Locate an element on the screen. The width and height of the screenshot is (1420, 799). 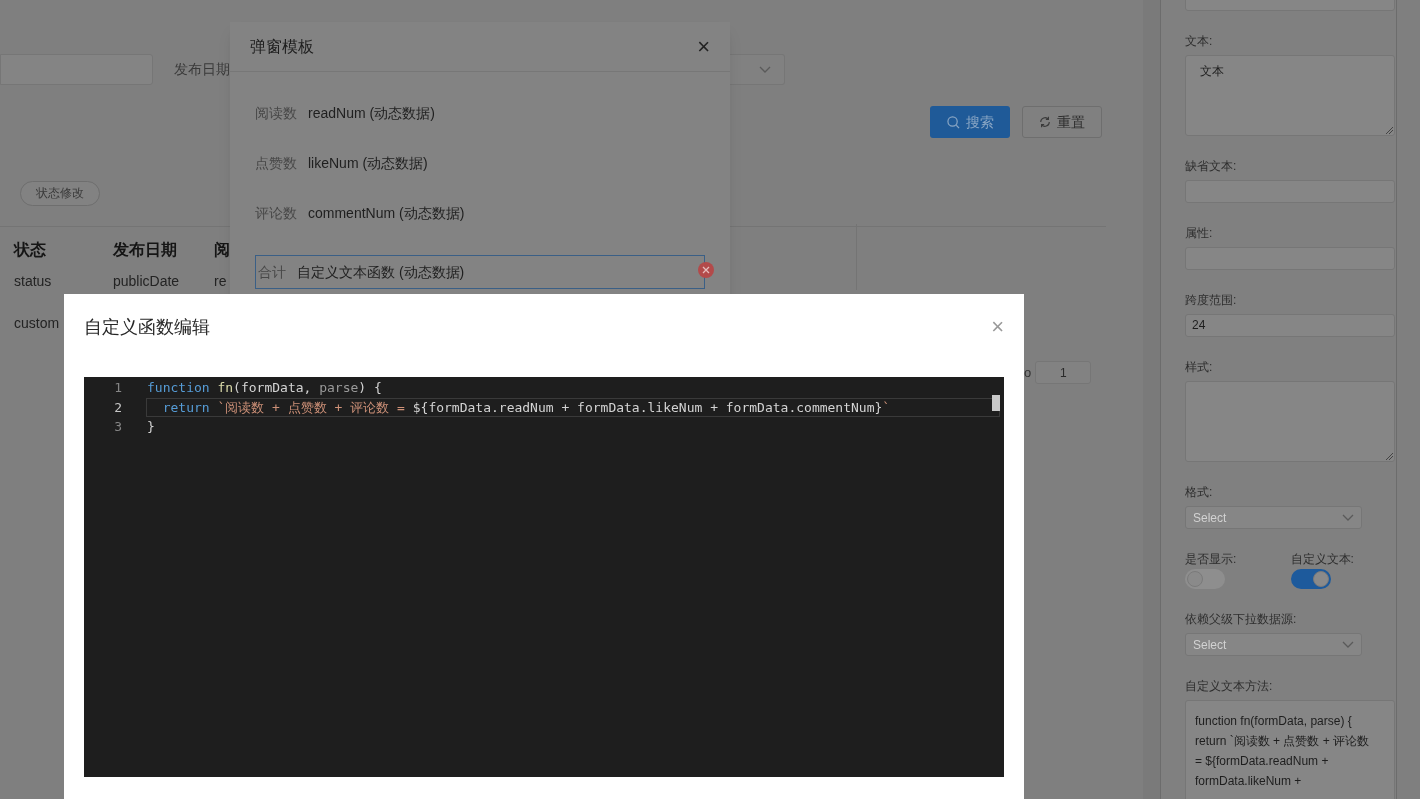
table-cell: re is located at coordinates (220, 280).